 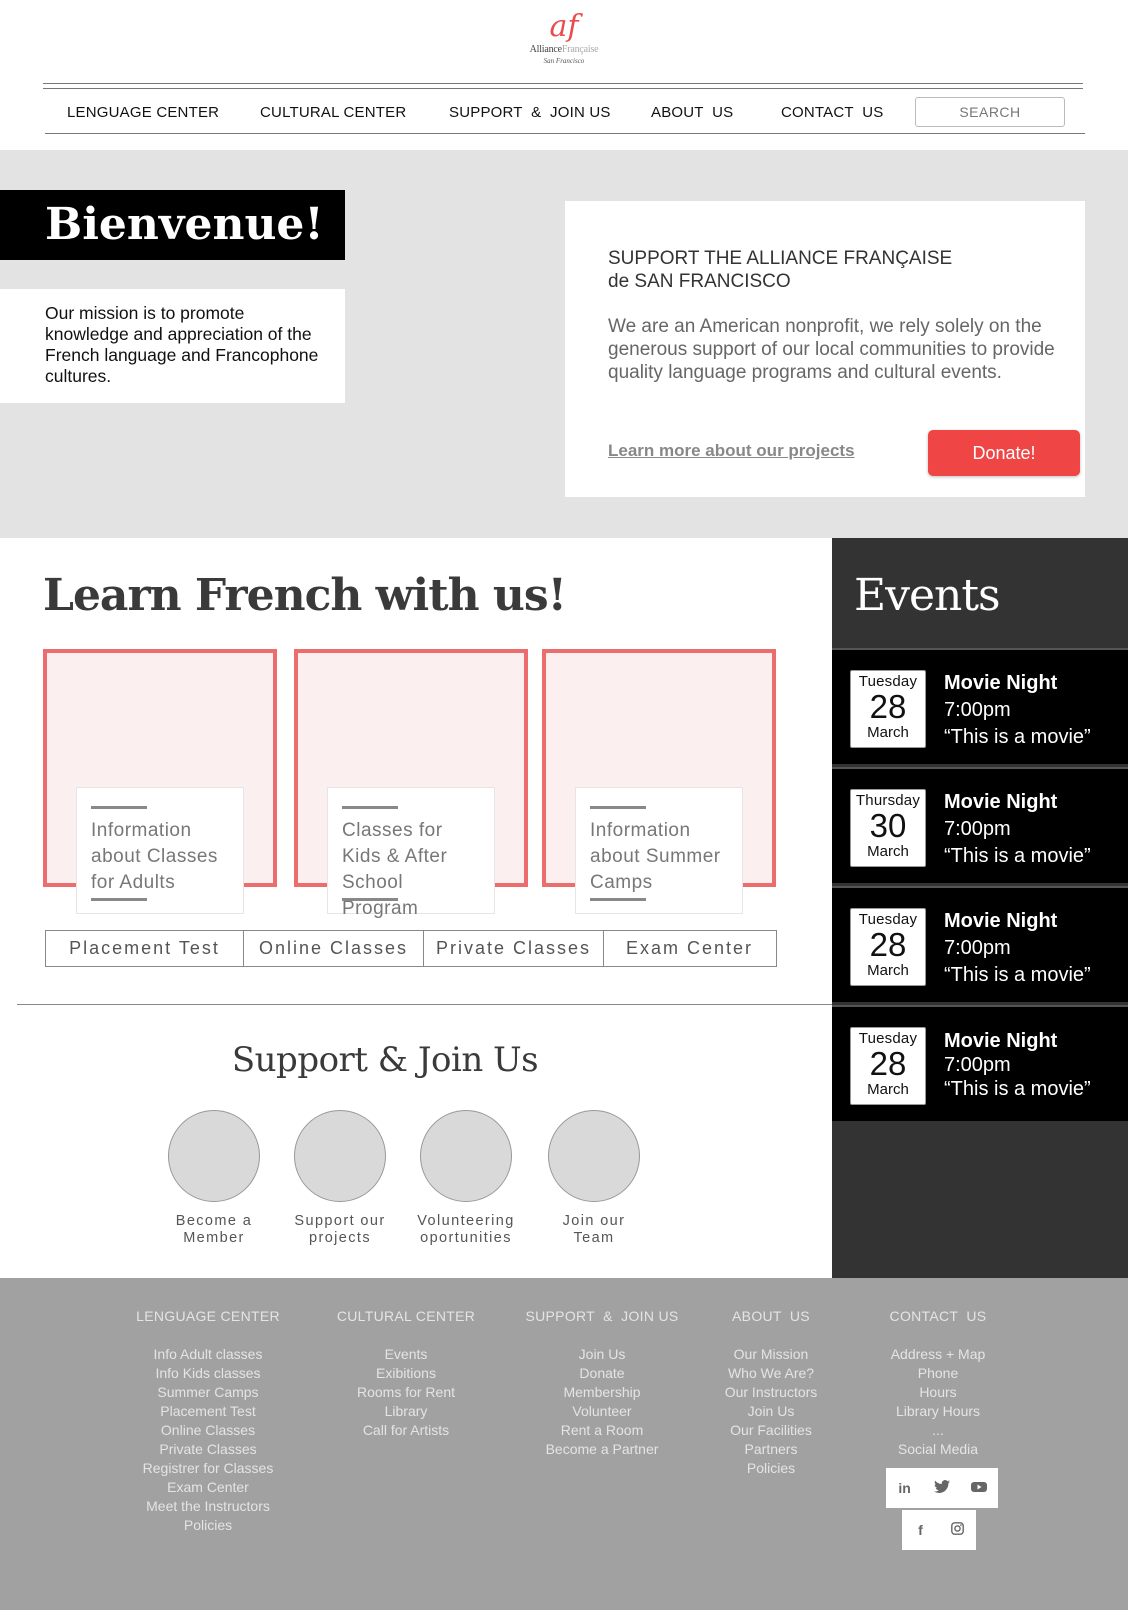 I want to click on logo-city: San Francisco, so click(x=564, y=61).